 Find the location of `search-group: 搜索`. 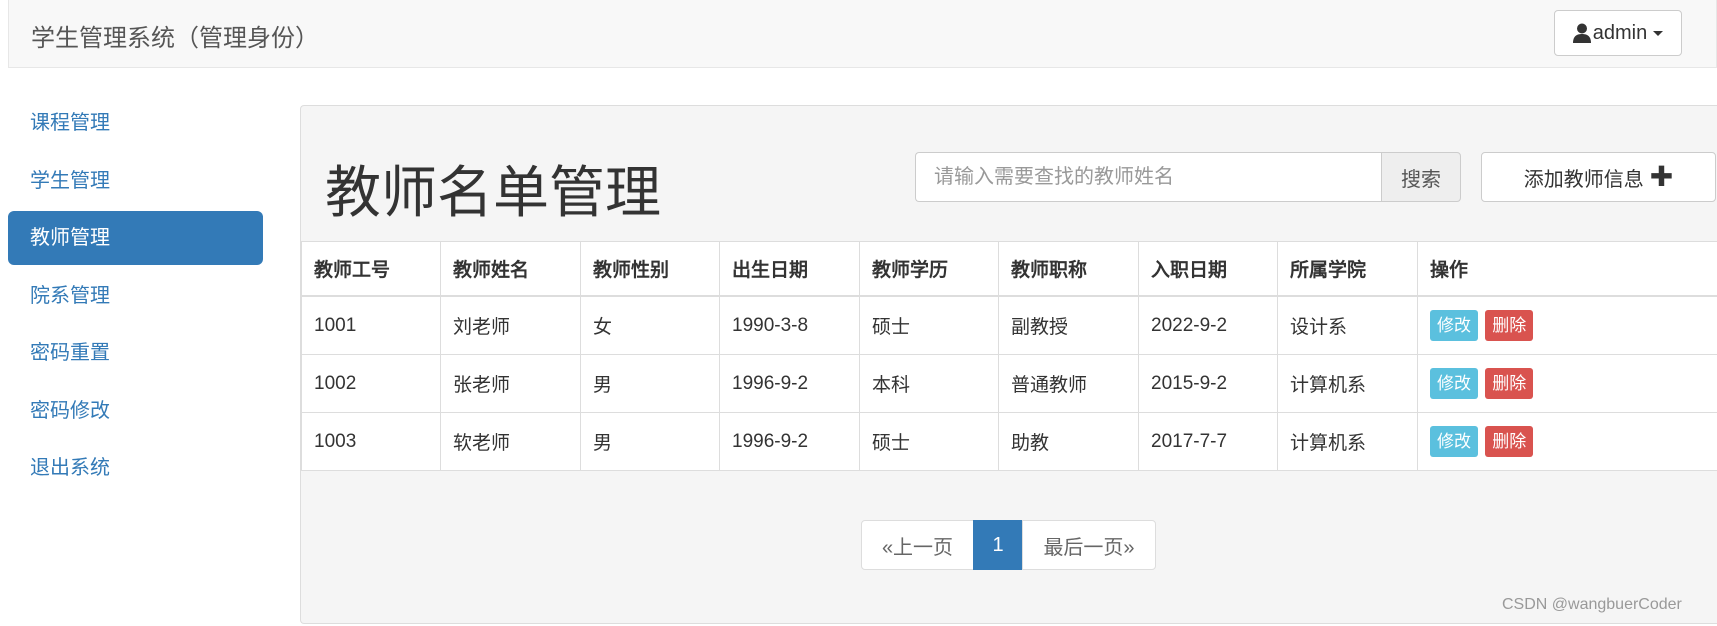

search-group: 搜索 is located at coordinates (1188, 177).